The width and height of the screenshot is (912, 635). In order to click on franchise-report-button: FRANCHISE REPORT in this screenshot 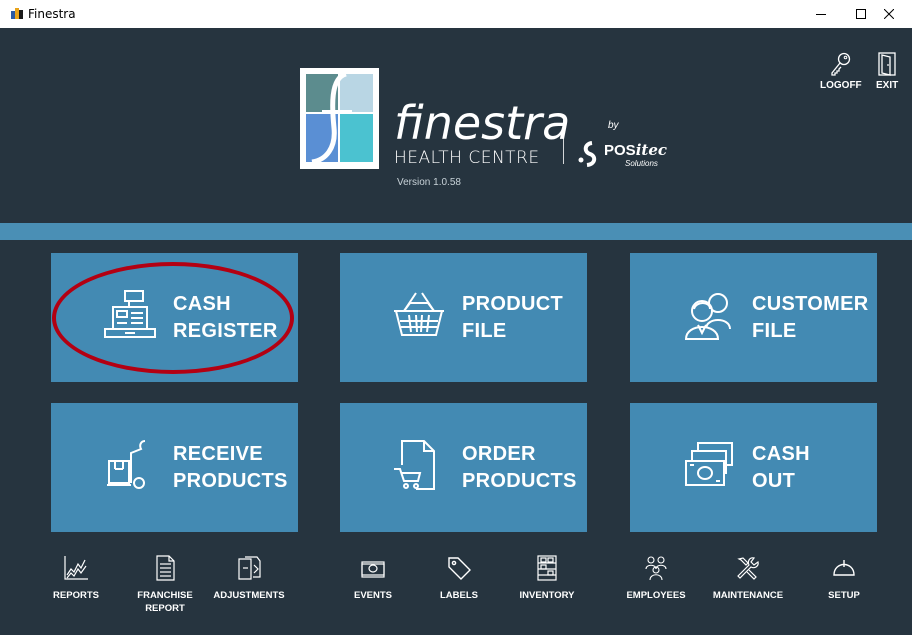, I will do `click(165, 585)`.